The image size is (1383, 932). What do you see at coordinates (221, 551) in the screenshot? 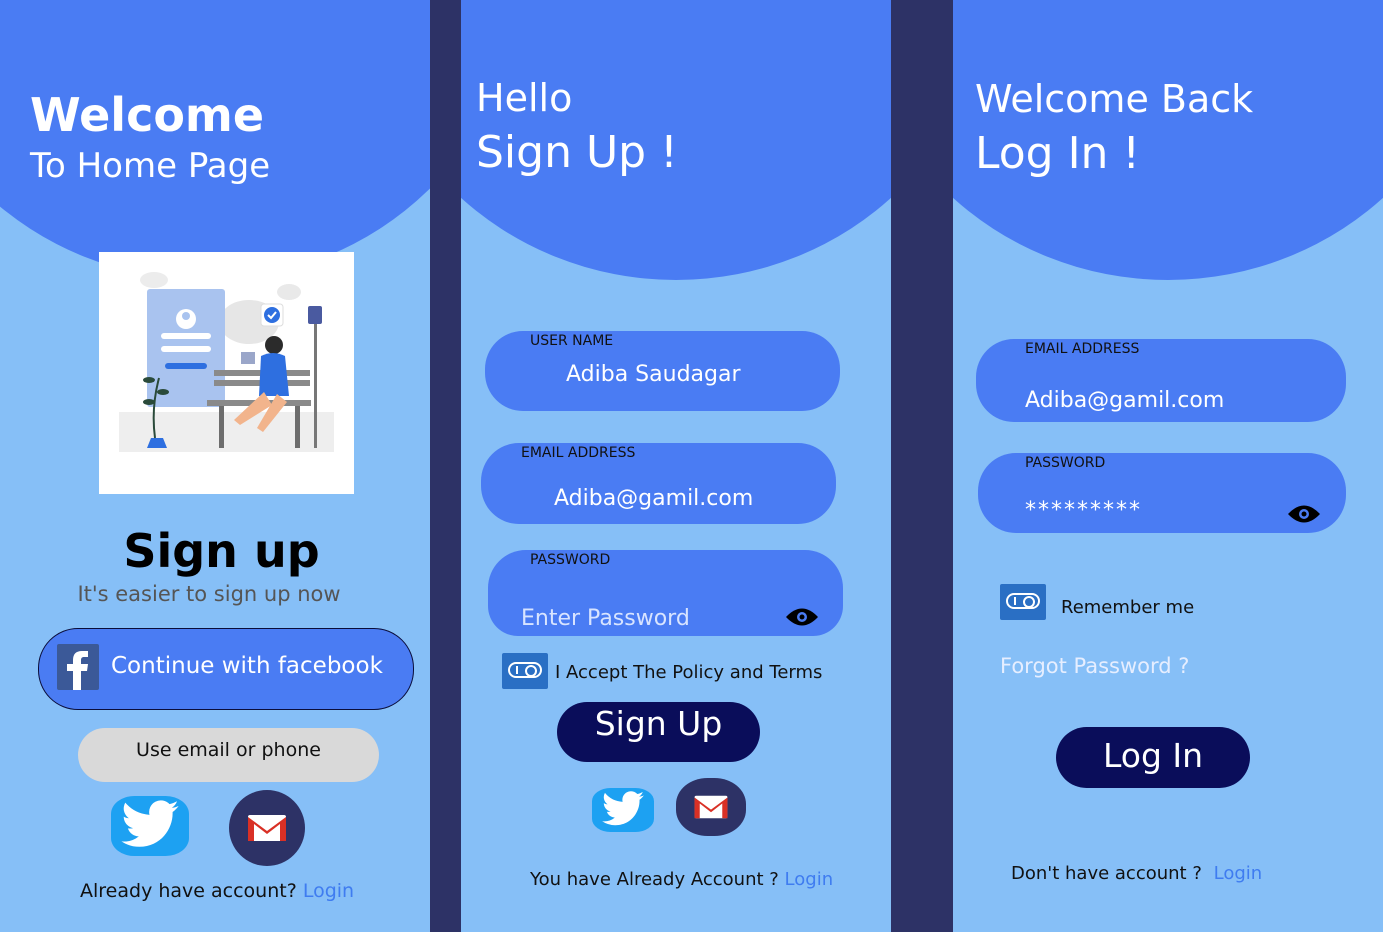
I see `signup-heading: Sign up` at bounding box center [221, 551].